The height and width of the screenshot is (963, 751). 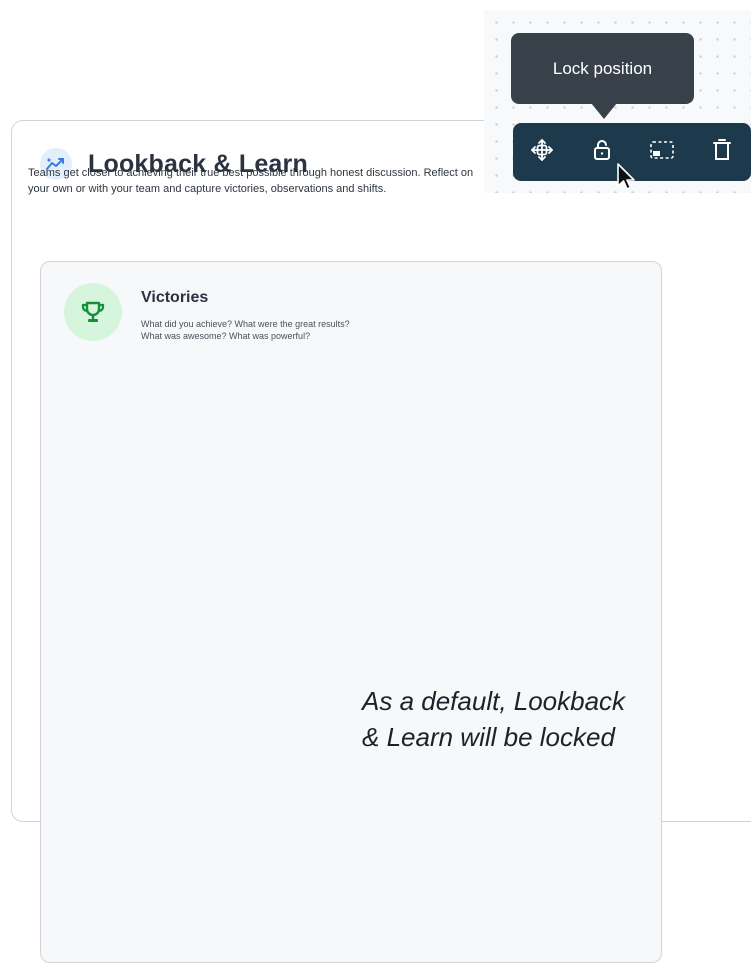 I want to click on trophy-icon, so click(x=93, y=312).